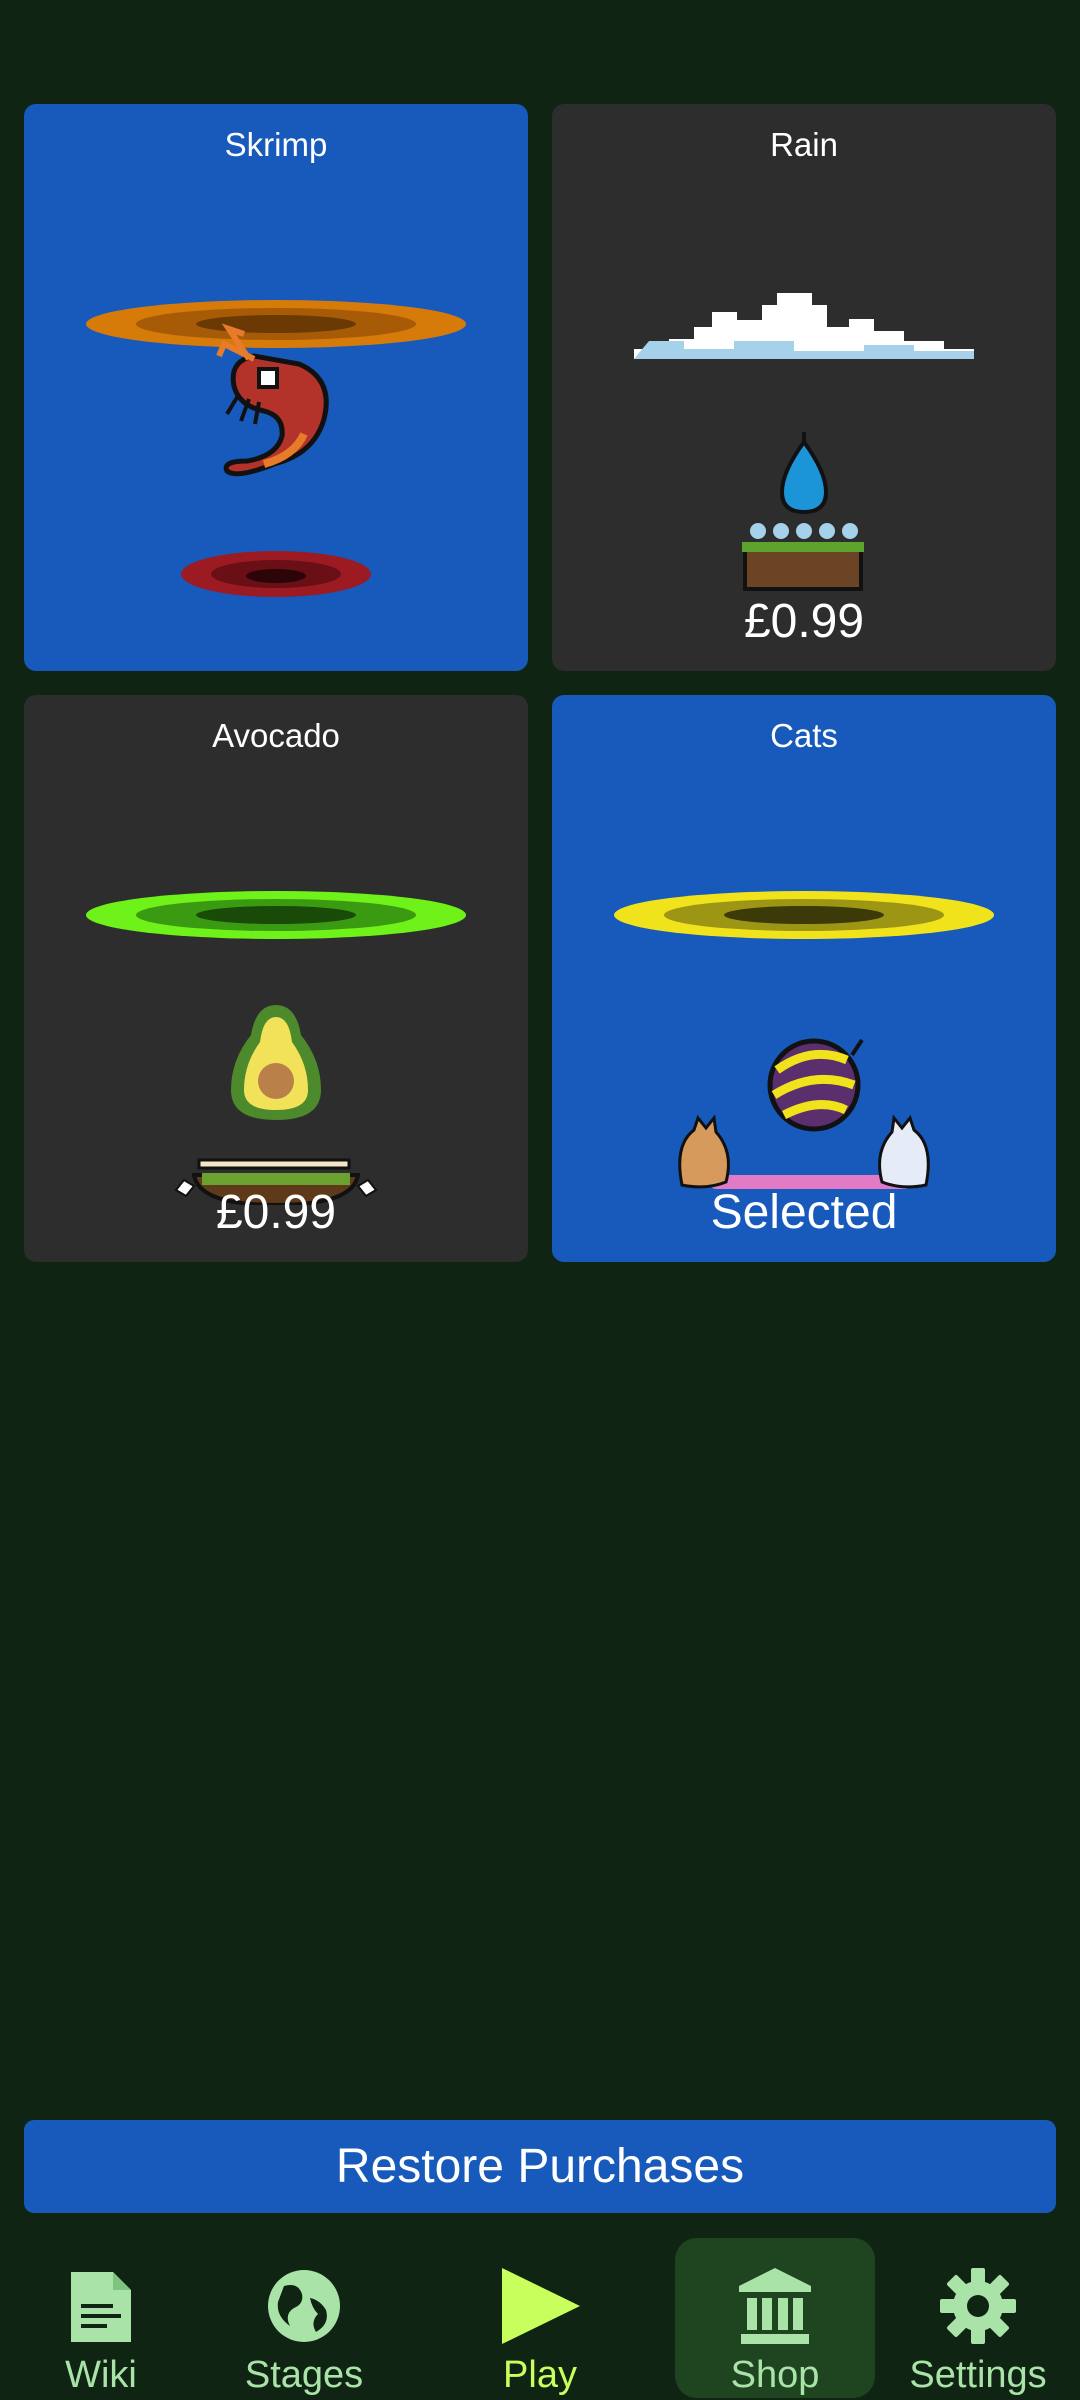  What do you see at coordinates (804, 326) in the screenshot?
I see `cloud-icon` at bounding box center [804, 326].